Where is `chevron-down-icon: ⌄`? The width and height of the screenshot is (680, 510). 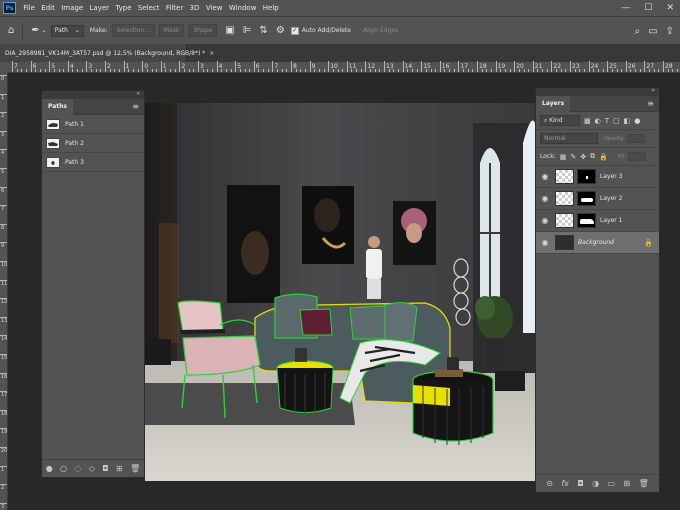 chevron-down-icon: ⌄ is located at coordinates (44, 30).